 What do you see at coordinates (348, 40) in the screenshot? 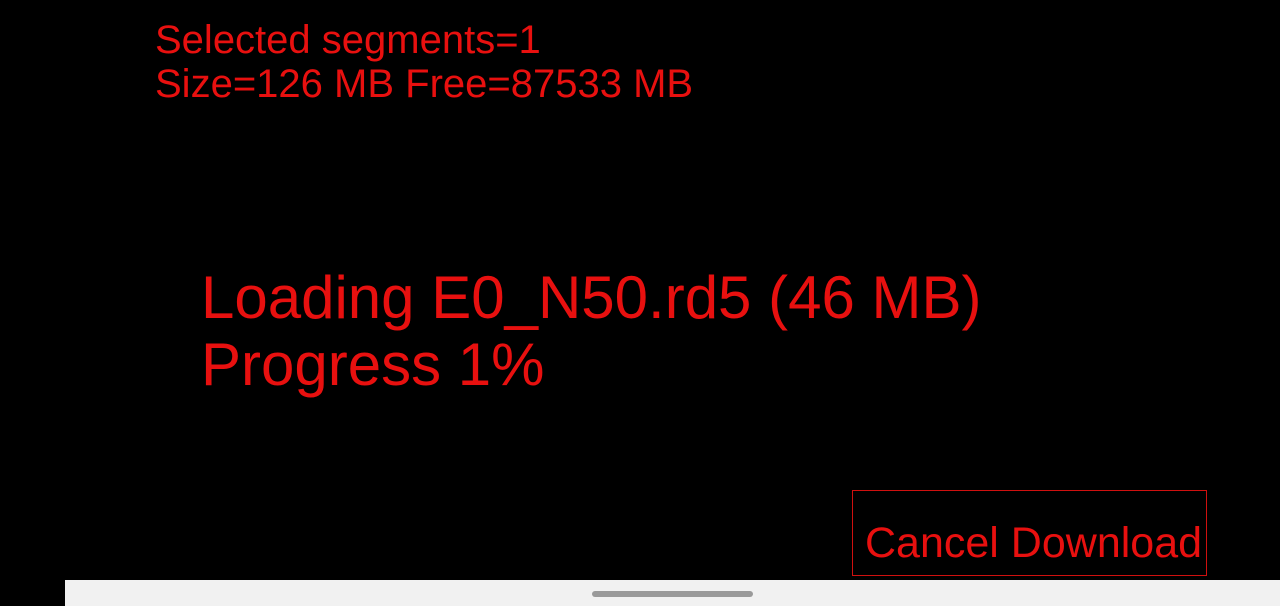
I see `selected-segments-text: Selected segments=1` at bounding box center [348, 40].